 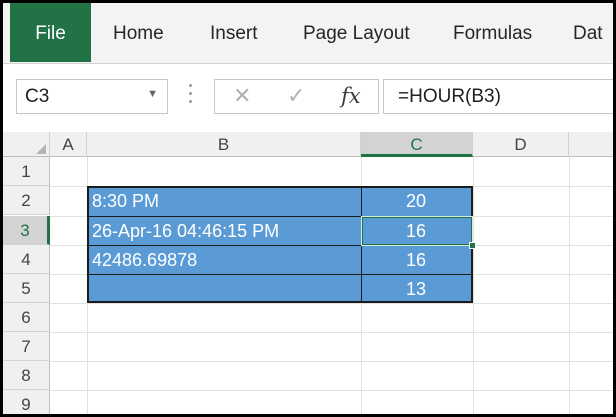 I want to click on column-header-d: D, so click(x=521, y=144).